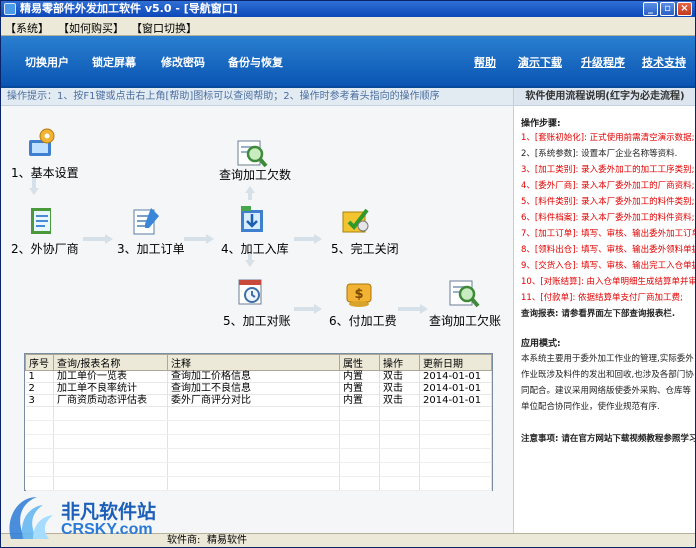 The image size is (696, 548). Describe the element at coordinates (464, 294) in the screenshot. I see `query-debt-magnifier-icon` at that location.